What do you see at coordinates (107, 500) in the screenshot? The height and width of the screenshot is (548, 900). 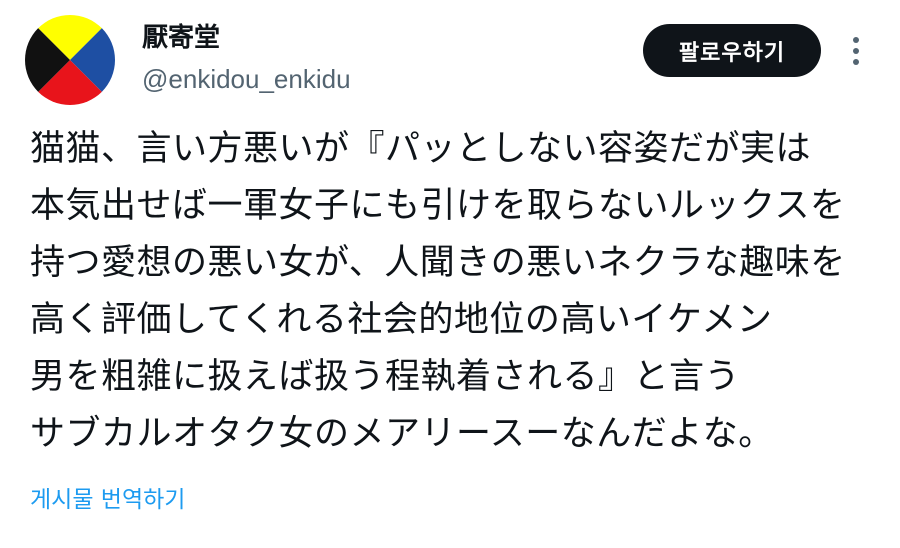 I see `translate-post-link: 게시물 번역하기` at bounding box center [107, 500].